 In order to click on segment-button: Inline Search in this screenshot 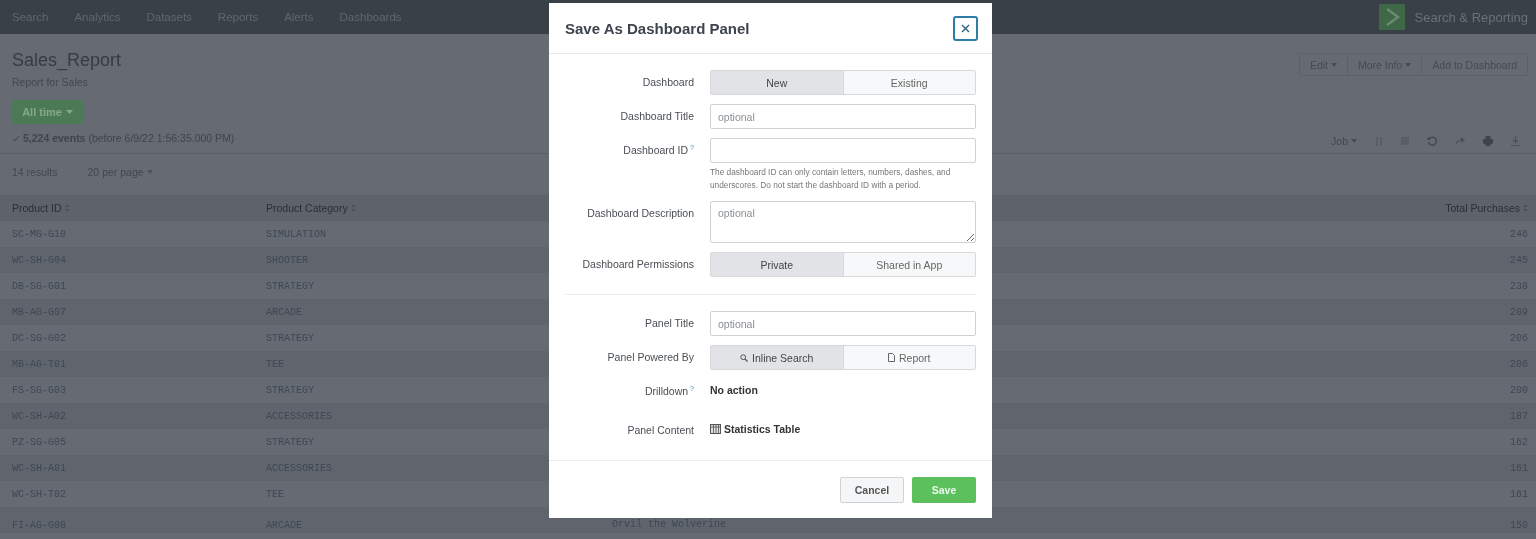, I will do `click(777, 357)`.